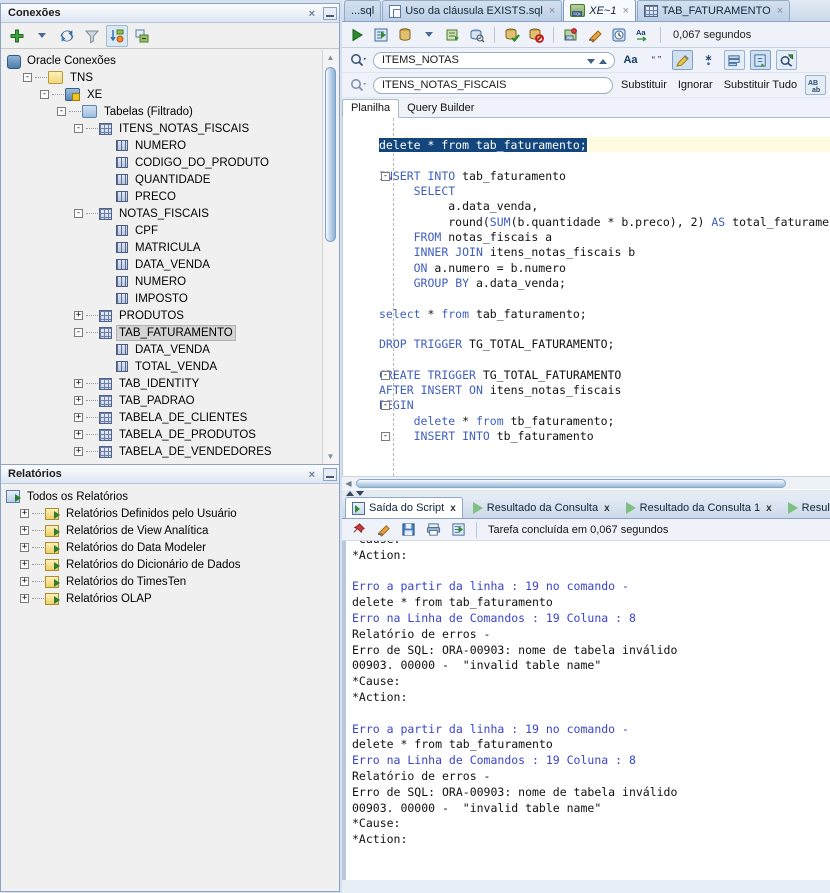  Describe the element at coordinates (358, 530) in the screenshot. I see `pin-icon` at that location.